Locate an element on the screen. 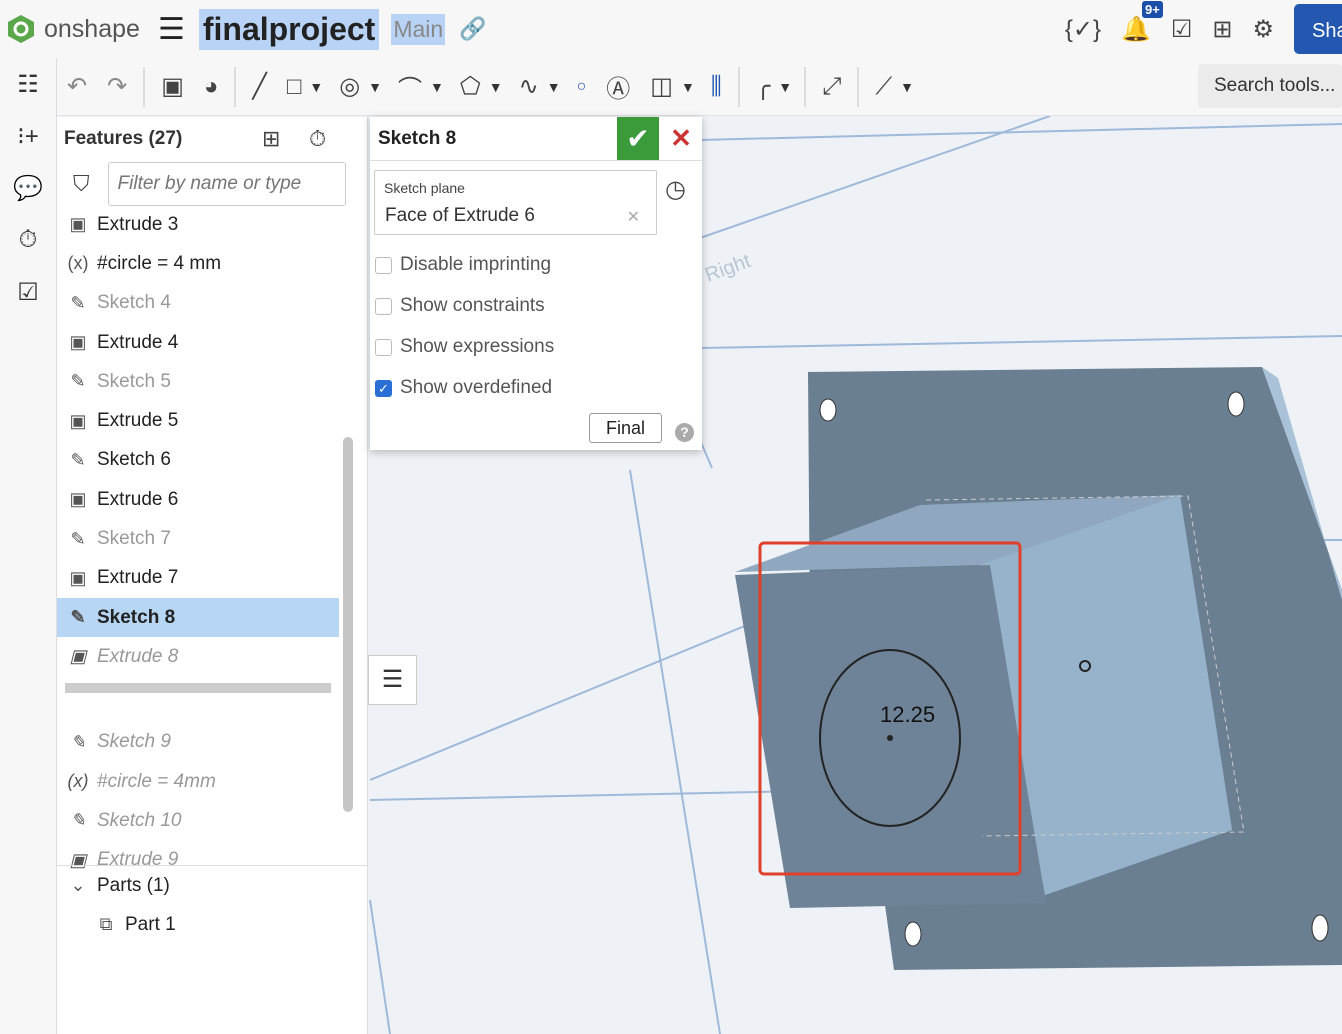 This screenshot has height=1034, width=1342. feature-item: ✎ Sketch 8 is located at coordinates (198, 617).